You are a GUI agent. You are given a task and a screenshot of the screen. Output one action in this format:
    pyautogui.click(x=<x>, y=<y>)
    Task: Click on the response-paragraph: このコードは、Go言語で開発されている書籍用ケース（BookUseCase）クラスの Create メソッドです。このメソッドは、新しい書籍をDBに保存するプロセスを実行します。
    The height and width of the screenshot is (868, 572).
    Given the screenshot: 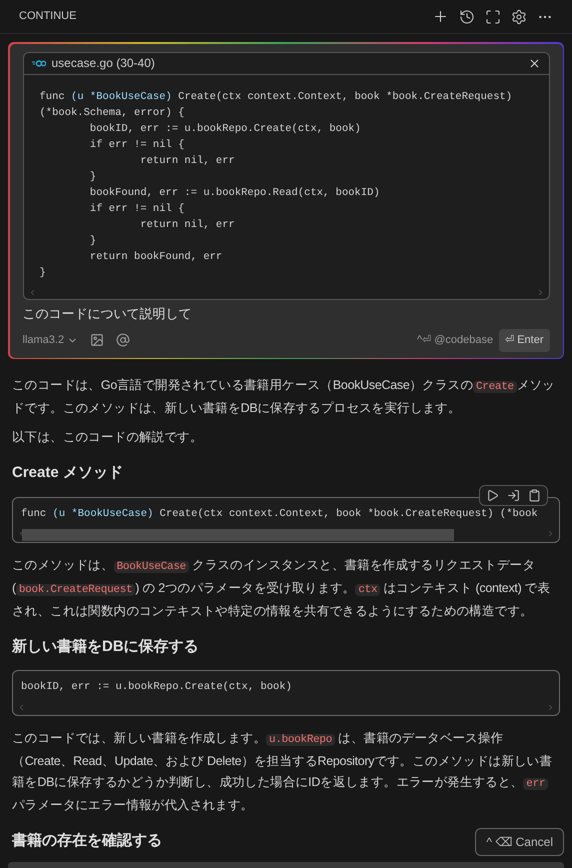 What is the action you would take?
    pyautogui.click(x=283, y=397)
    